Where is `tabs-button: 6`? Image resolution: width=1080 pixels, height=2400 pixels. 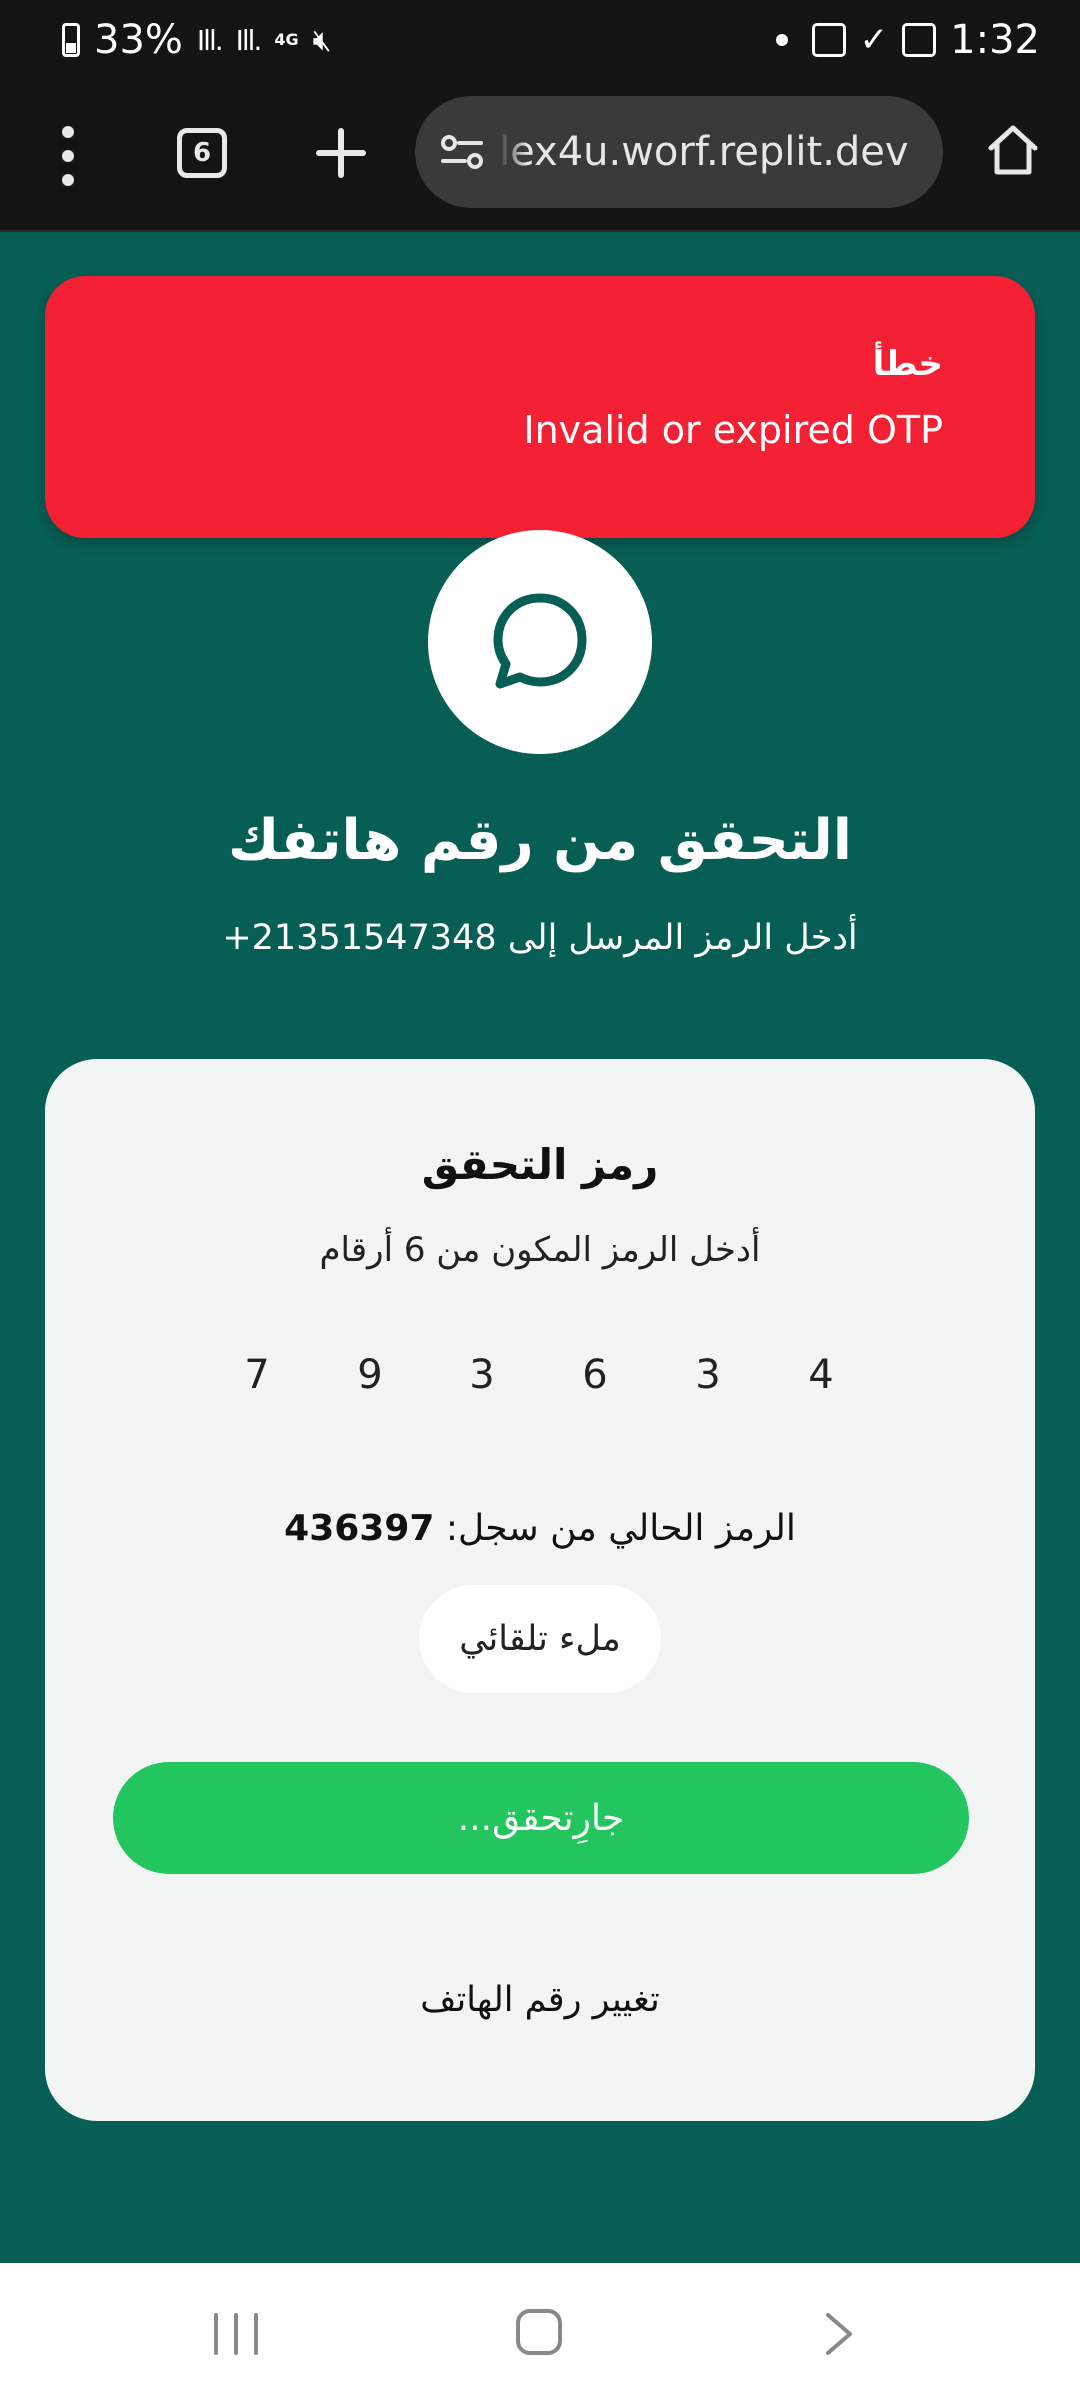 tabs-button: 6 is located at coordinates (202, 153).